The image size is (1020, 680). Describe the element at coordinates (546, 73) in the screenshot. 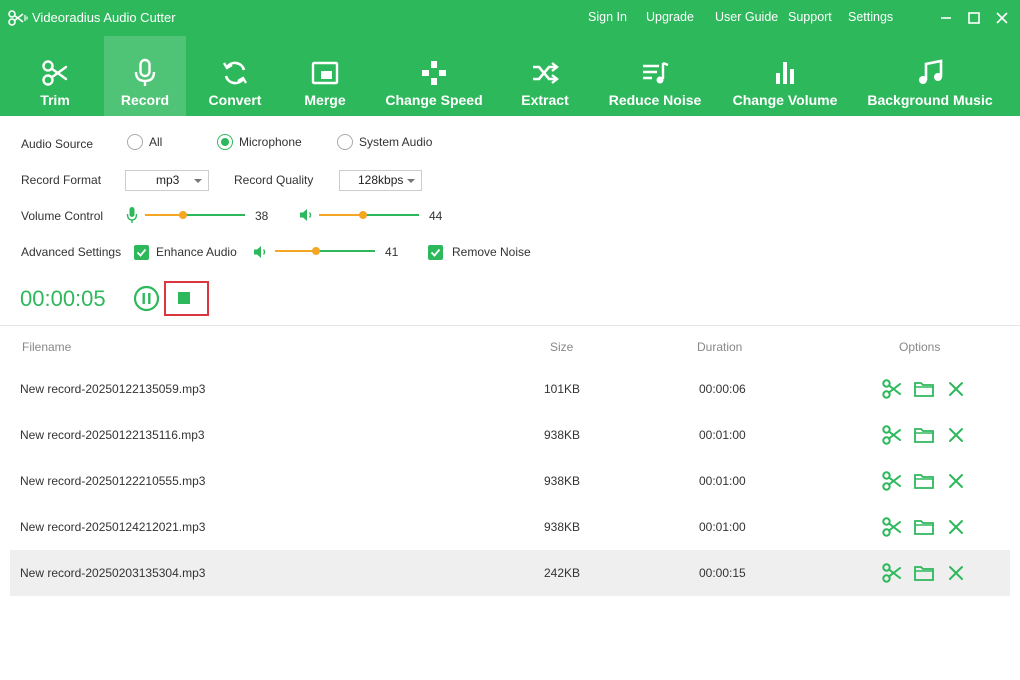

I see `shuffle-icon` at that location.